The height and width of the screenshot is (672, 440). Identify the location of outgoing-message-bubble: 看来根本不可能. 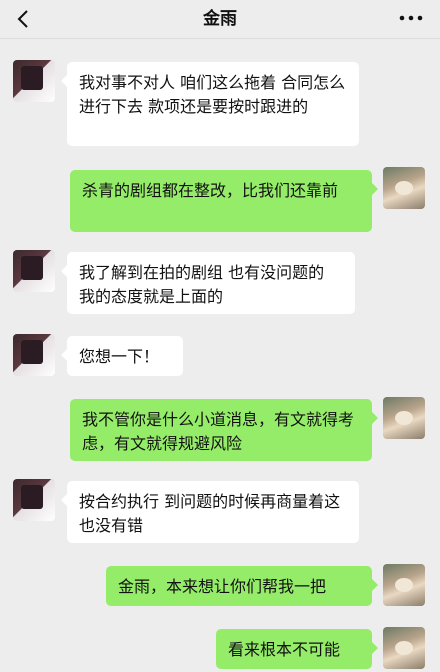
(297, 649).